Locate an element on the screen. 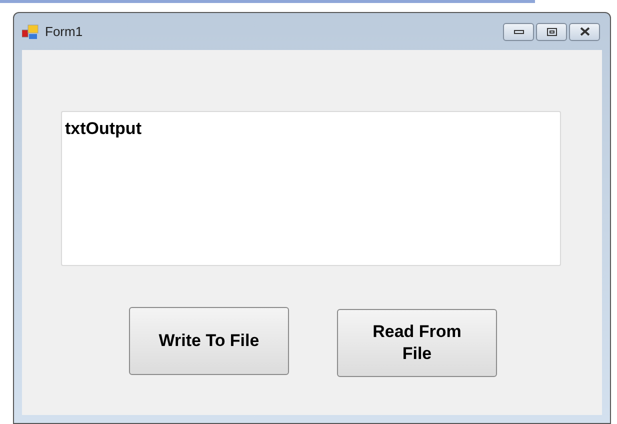 This screenshot has height=424, width=617. minimize-icon is located at coordinates (519, 32).